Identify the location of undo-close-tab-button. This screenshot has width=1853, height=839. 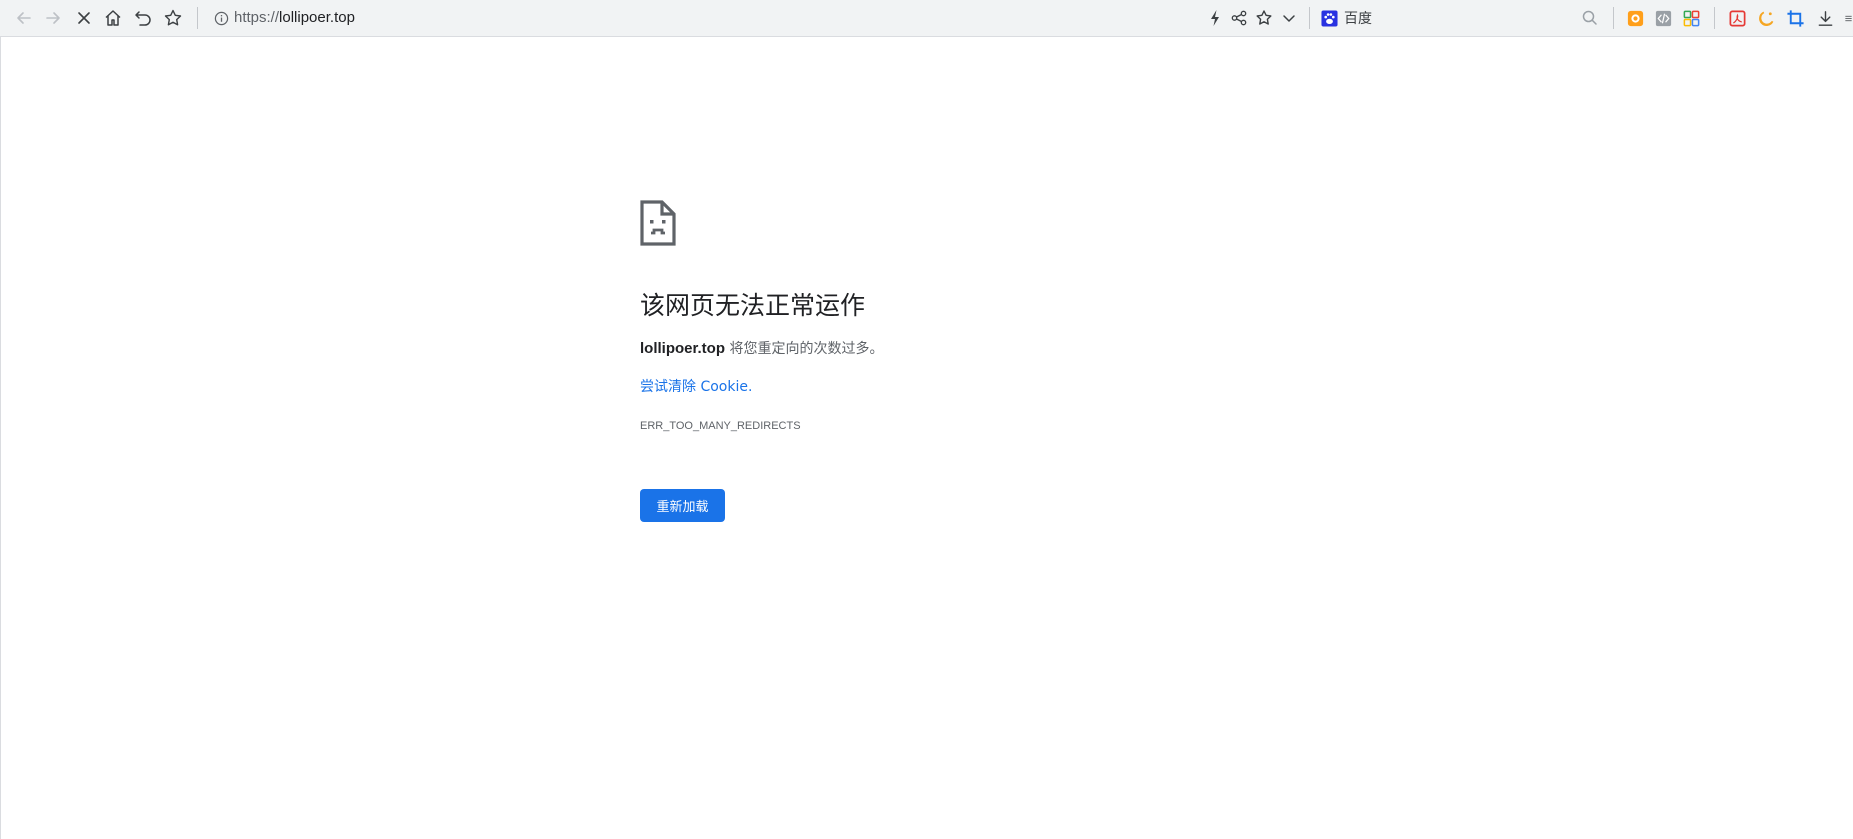
(143, 18).